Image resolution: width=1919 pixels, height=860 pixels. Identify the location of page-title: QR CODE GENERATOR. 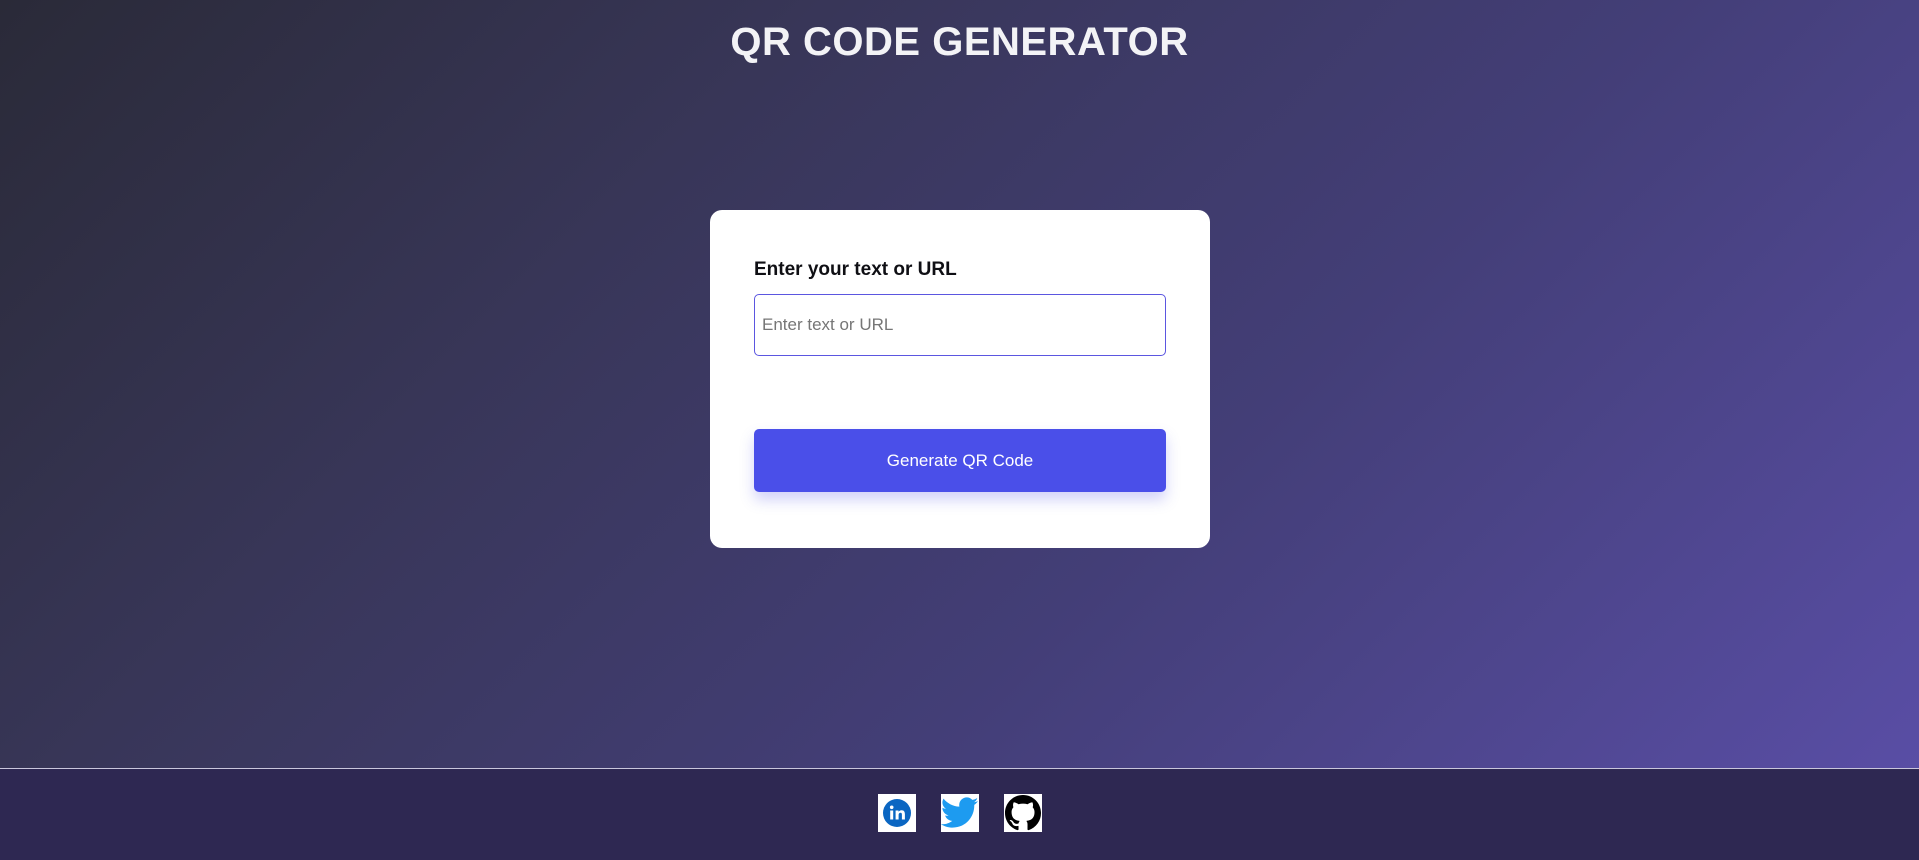
(959, 42).